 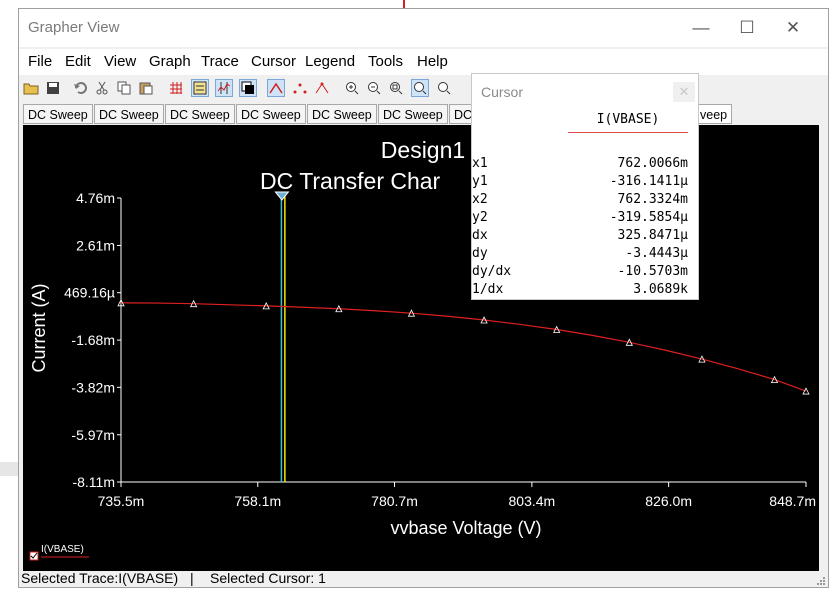 What do you see at coordinates (220, 61) in the screenshot?
I see `menu-trace: Trace` at bounding box center [220, 61].